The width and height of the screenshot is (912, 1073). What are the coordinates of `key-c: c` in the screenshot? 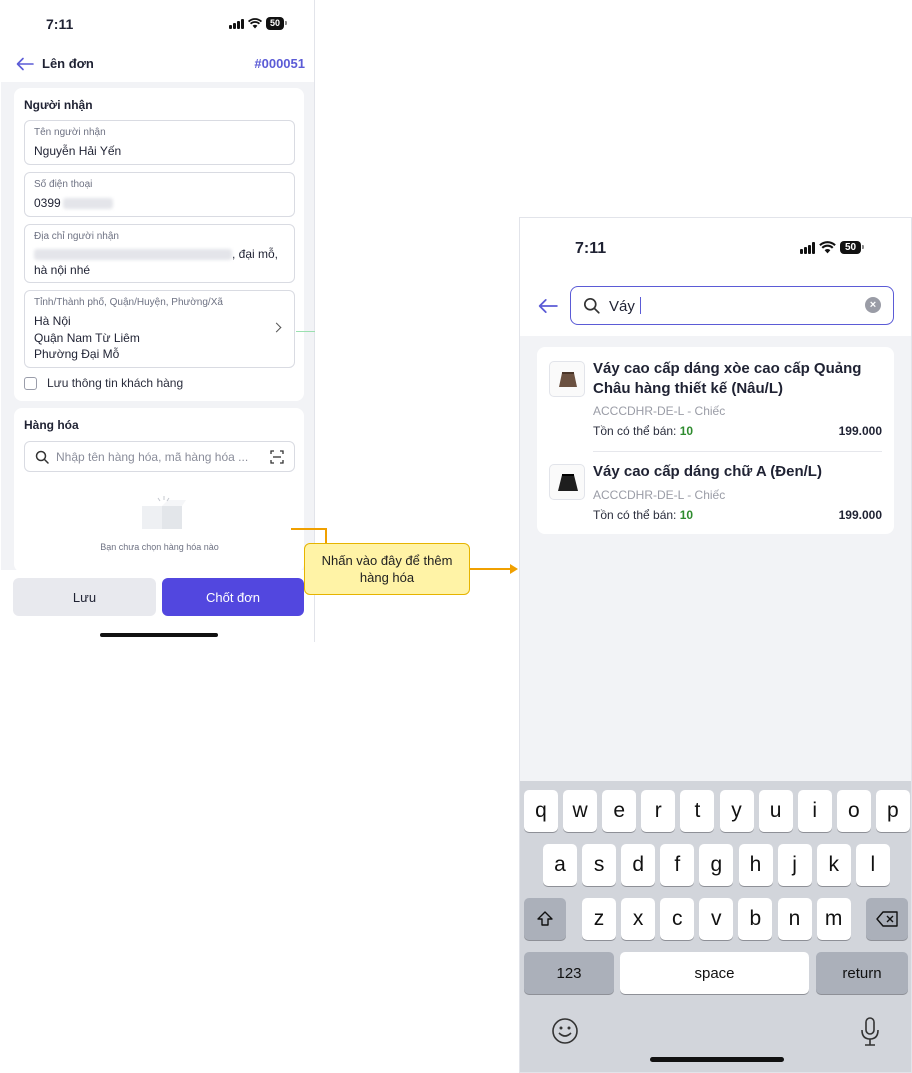 It's located at (677, 919).